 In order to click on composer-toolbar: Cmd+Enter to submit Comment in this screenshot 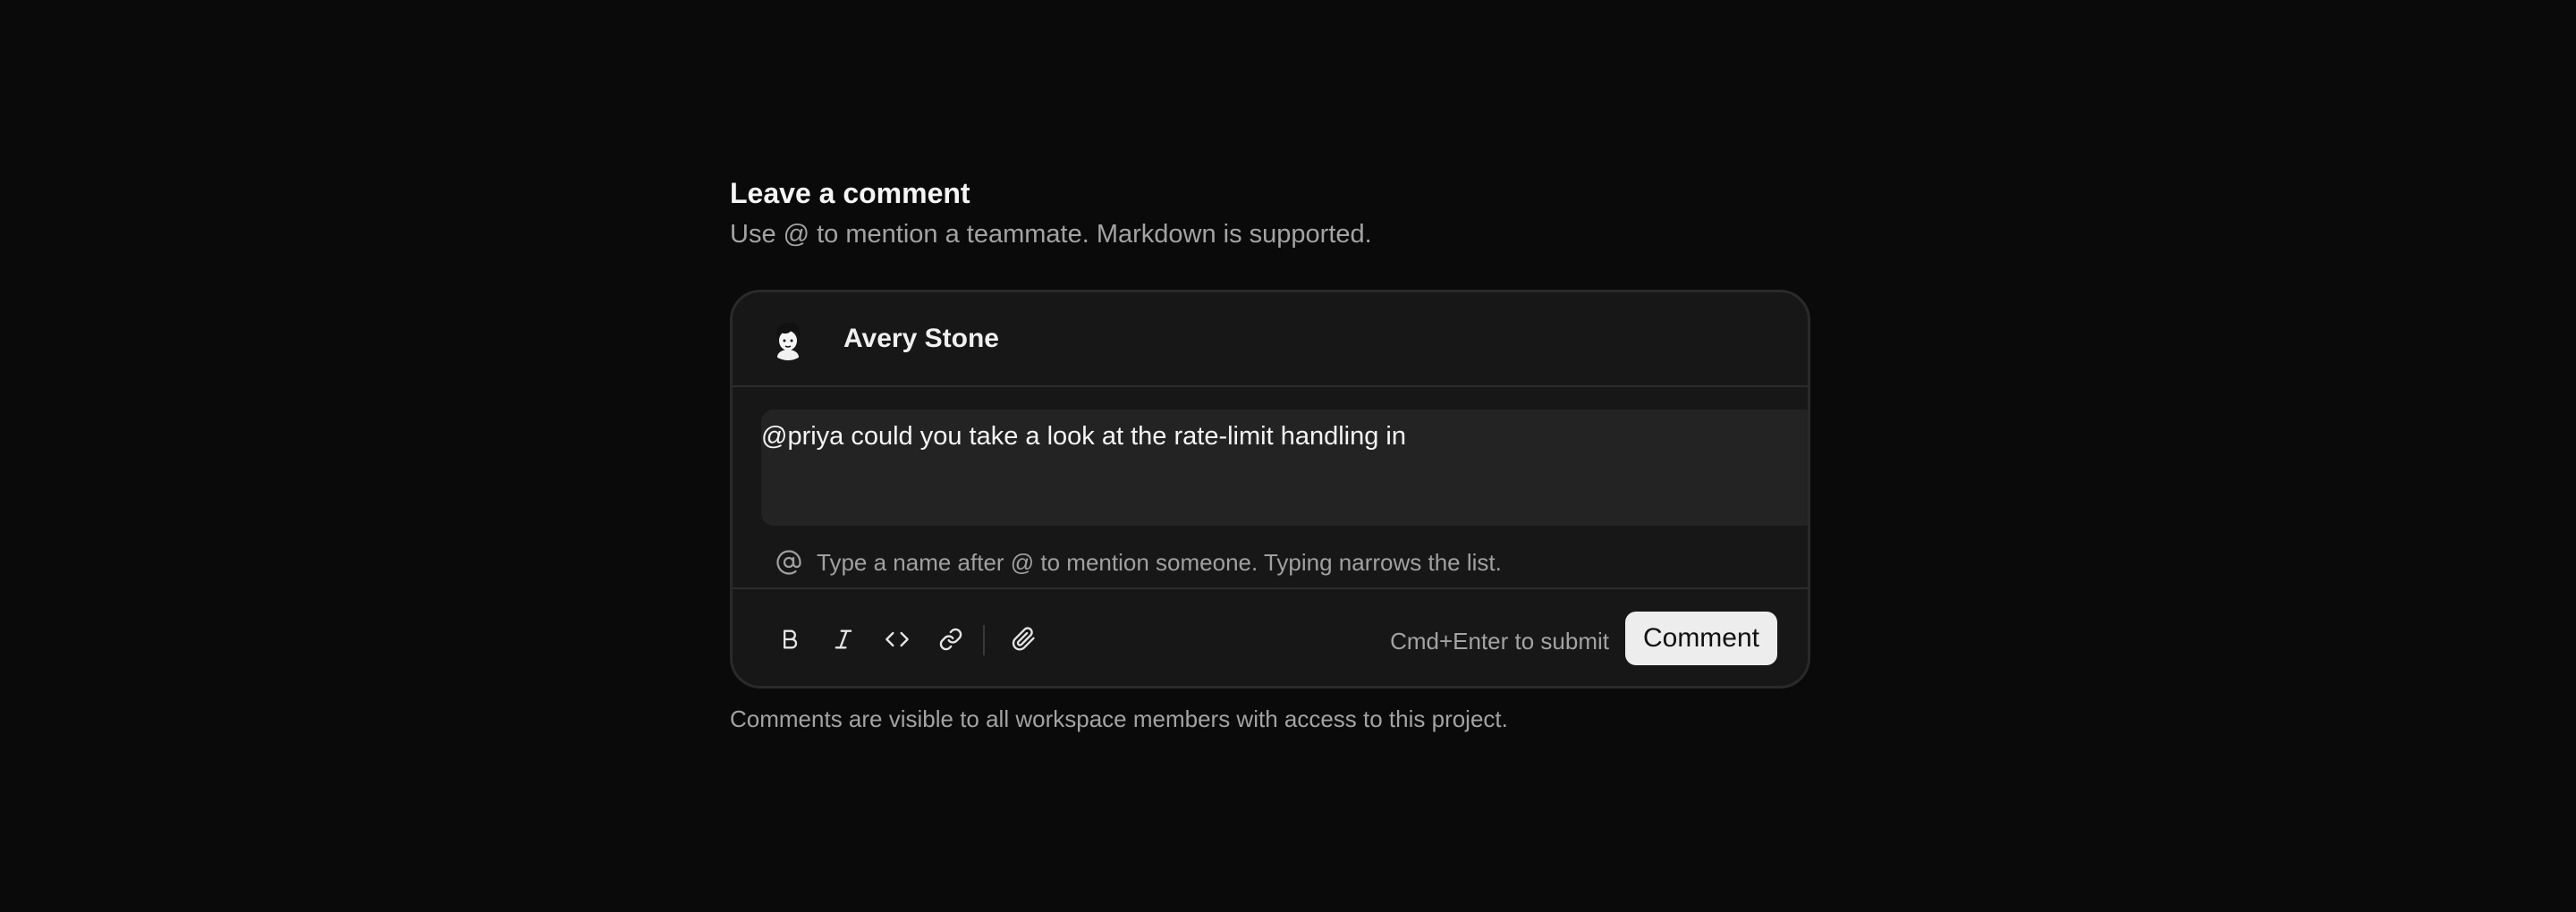, I will do `click(1270, 636)`.